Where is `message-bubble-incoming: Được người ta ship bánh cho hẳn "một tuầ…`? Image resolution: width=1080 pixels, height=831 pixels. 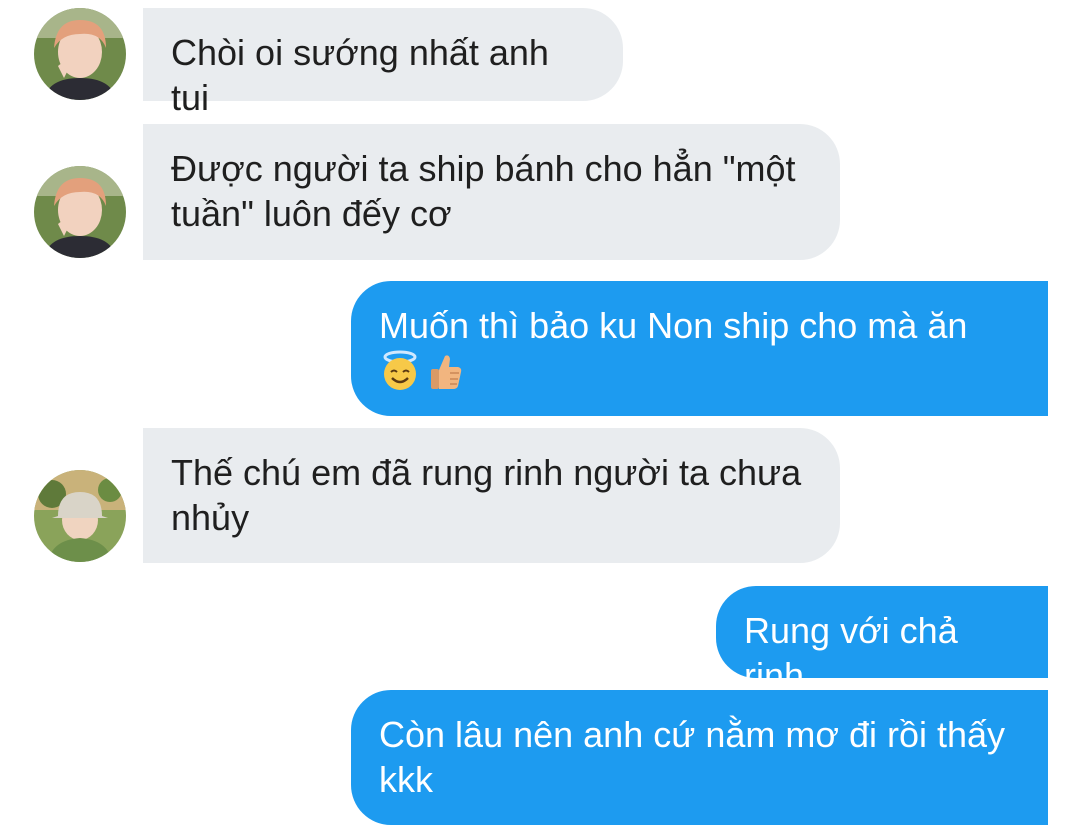
message-bubble-incoming: Được người ta ship bánh cho hẳn "một tuầ… is located at coordinates (491, 192).